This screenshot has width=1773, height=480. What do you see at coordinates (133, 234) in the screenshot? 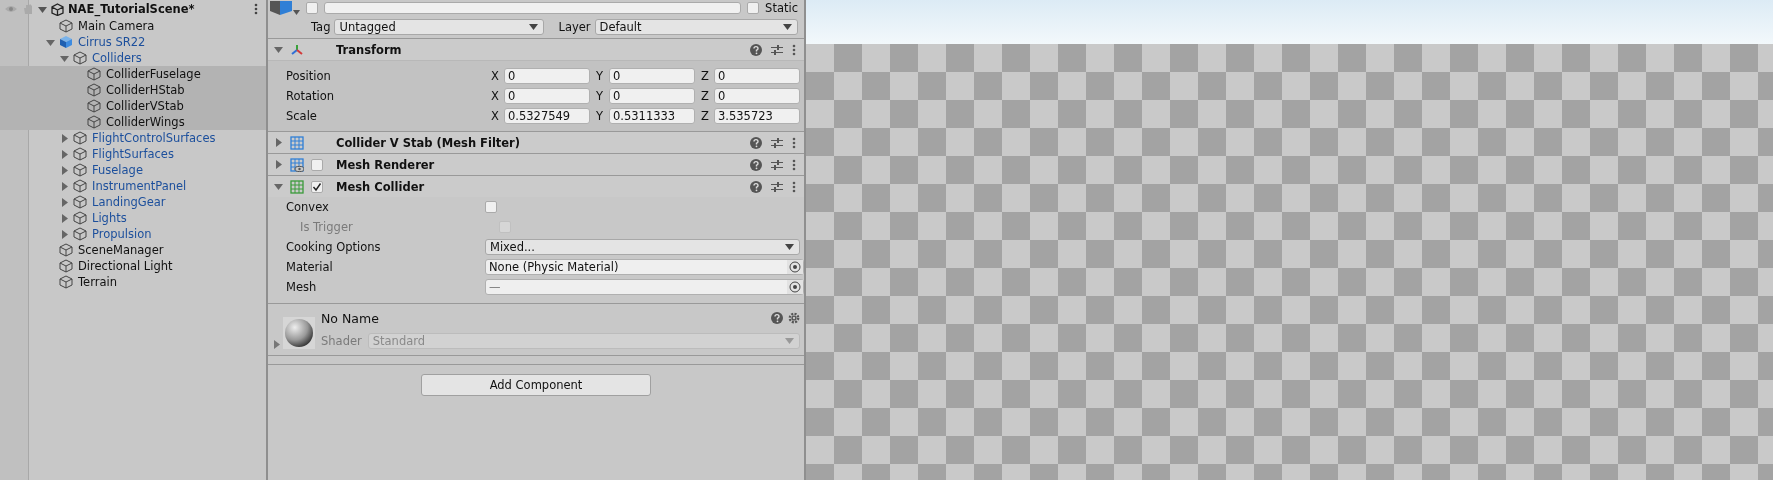
I see `hierarchy-row: Propulsion` at bounding box center [133, 234].